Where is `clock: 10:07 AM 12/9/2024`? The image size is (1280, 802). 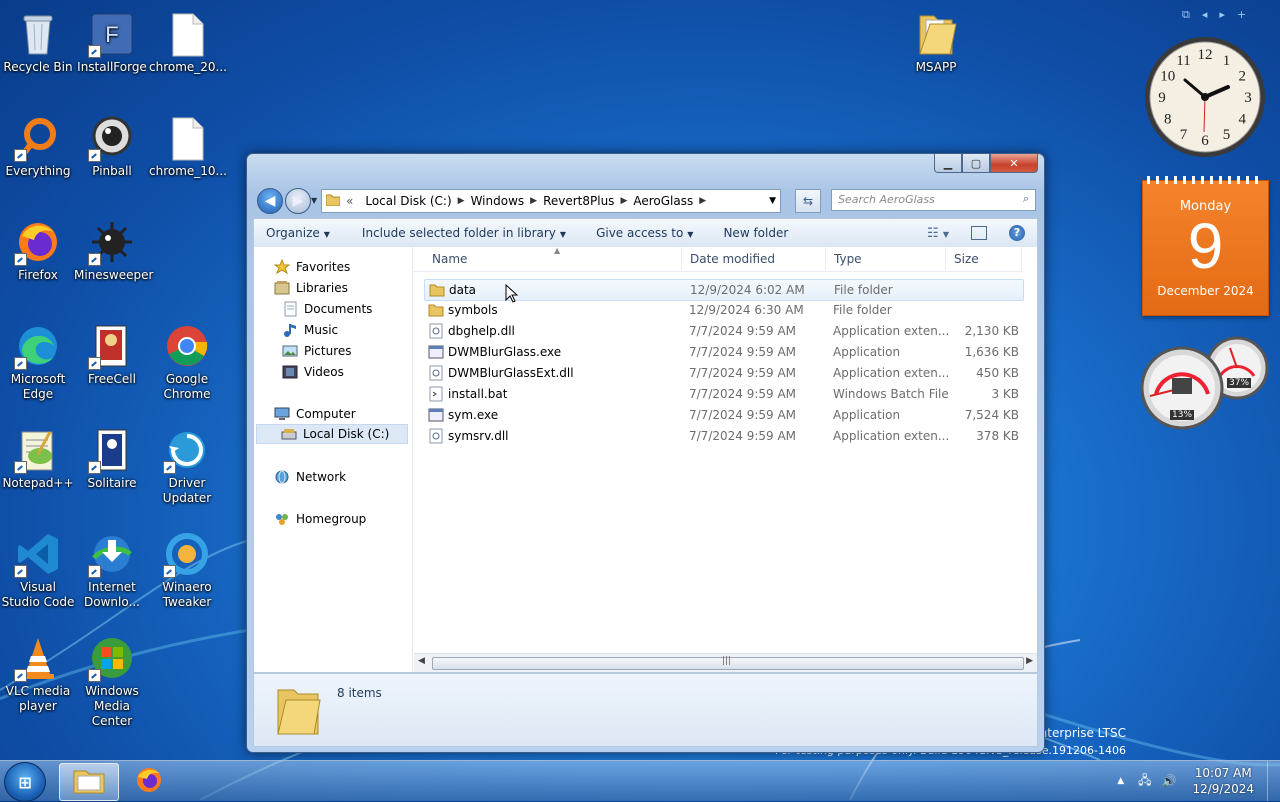 clock: 10:07 AM 12/9/2024 is located at coordinates (1223, 781).